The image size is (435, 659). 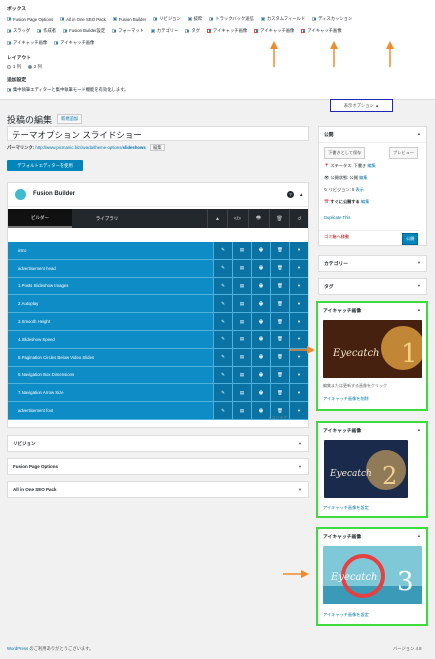 I want to click on history-icon: ↺, so click(x=299, y=218).